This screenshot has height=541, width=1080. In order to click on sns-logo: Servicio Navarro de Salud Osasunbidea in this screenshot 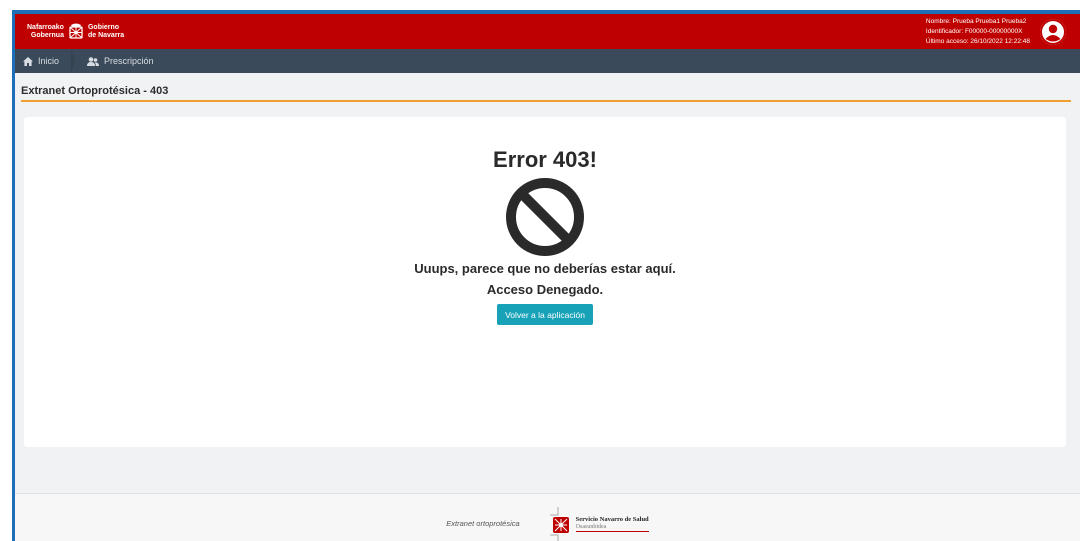, I will do `click(599, 523)`.